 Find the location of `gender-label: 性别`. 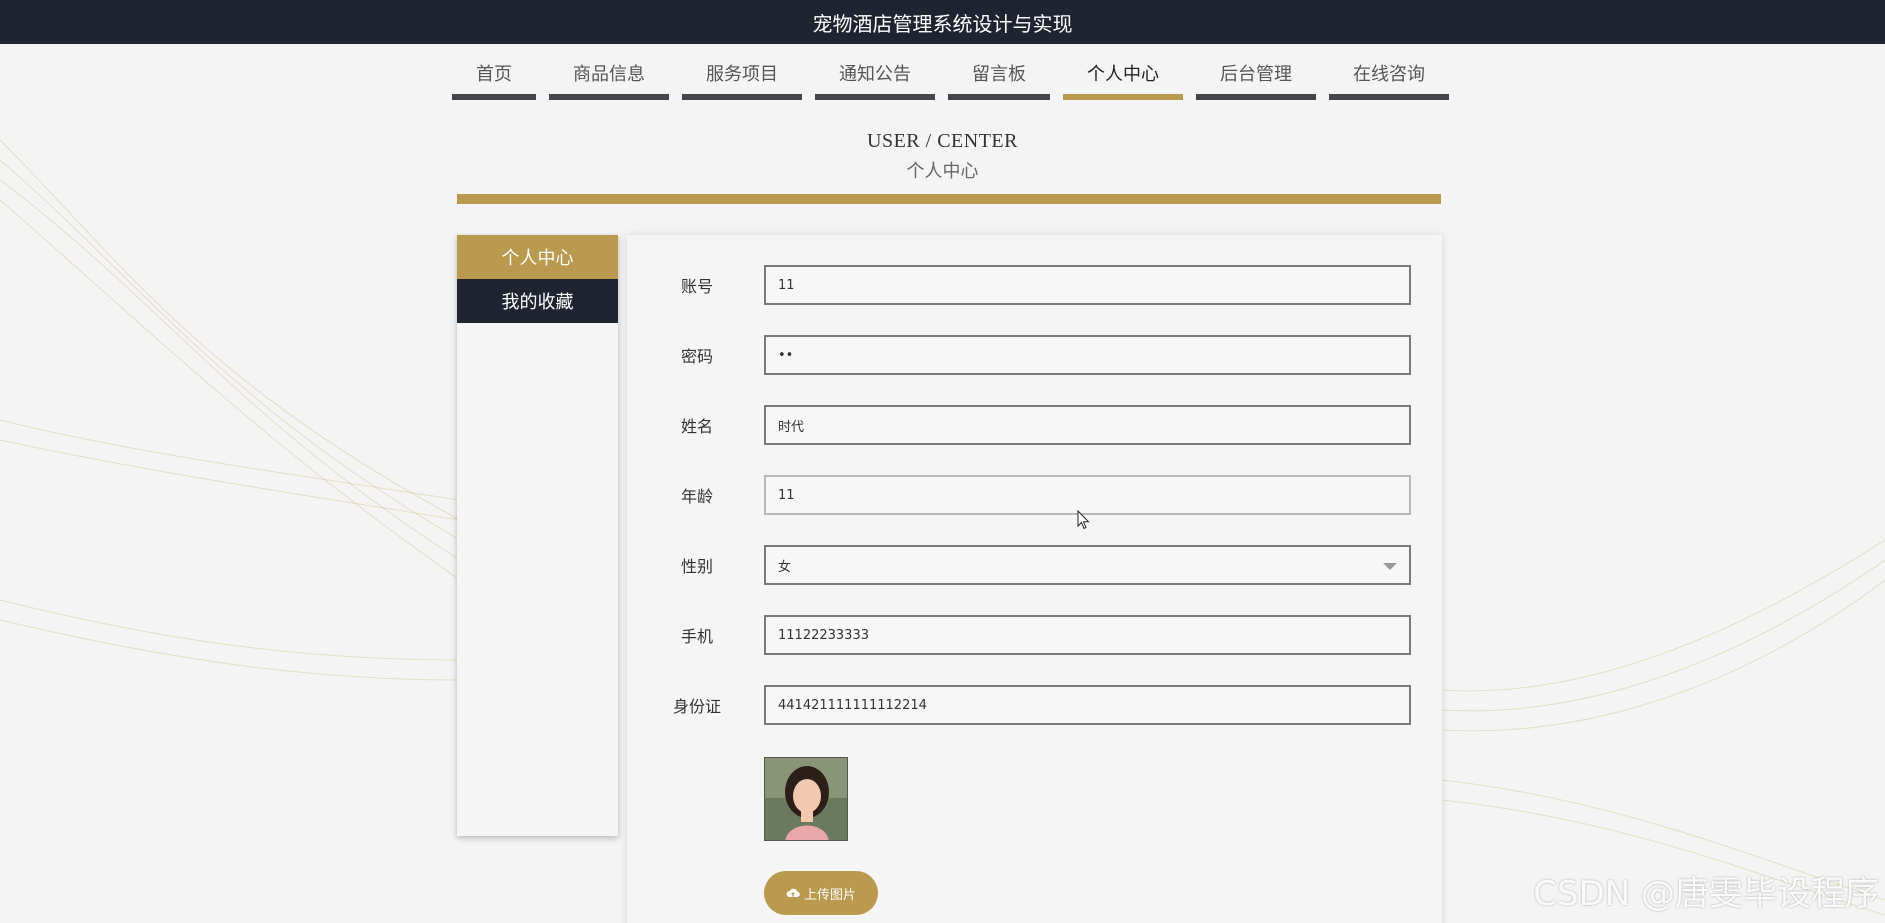

gender-label: 性别 is located at coordinates (696, 566).